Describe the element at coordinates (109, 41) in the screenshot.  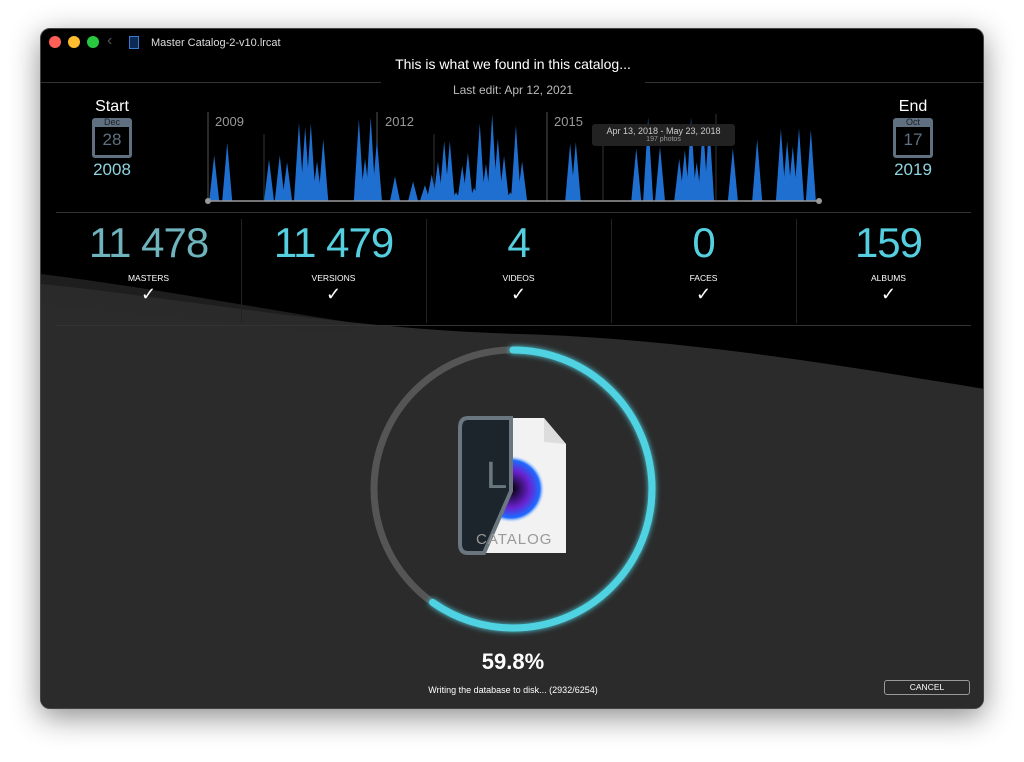
I see `back-chevron-icon: ‹` at that location.